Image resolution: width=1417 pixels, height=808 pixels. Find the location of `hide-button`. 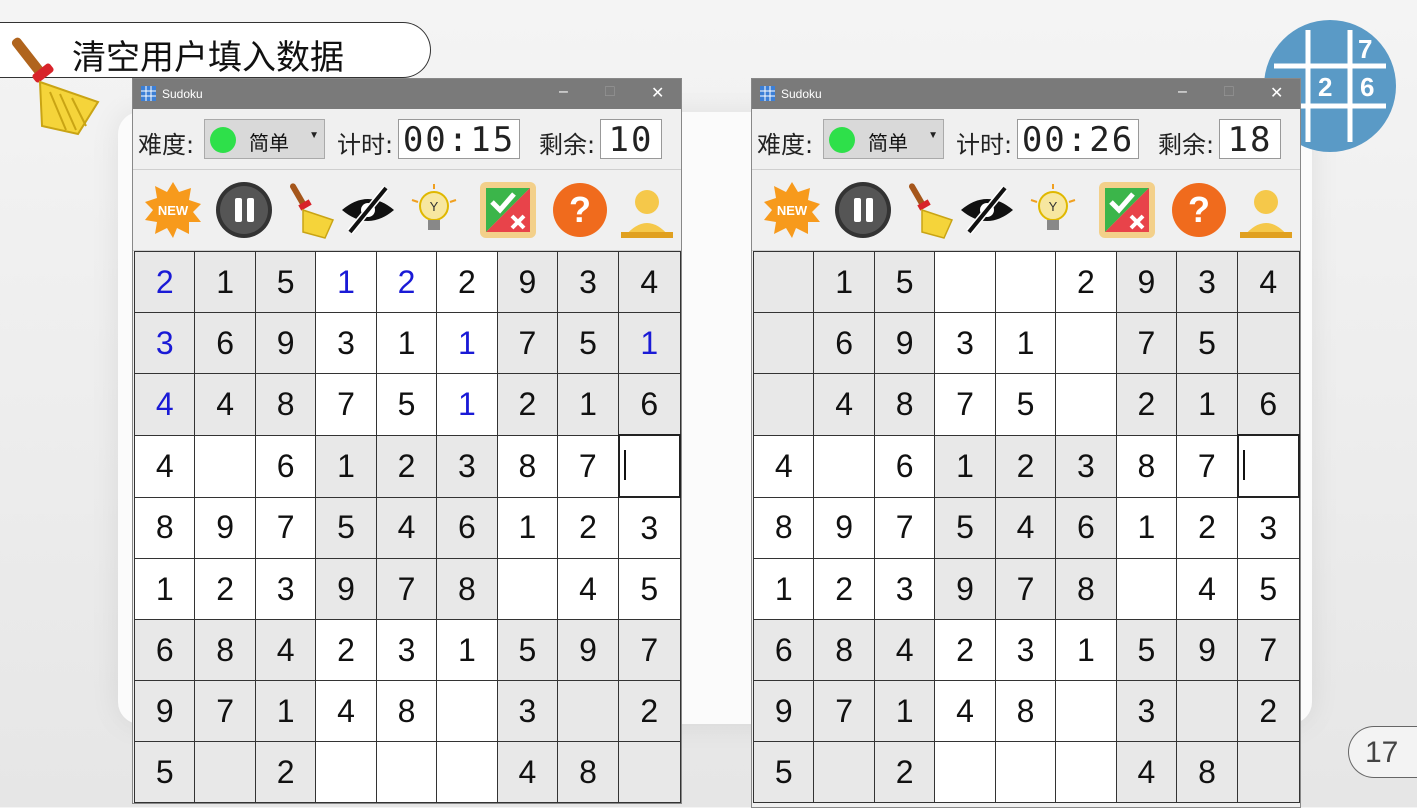

hide-button is located at coordinates (368, 210).